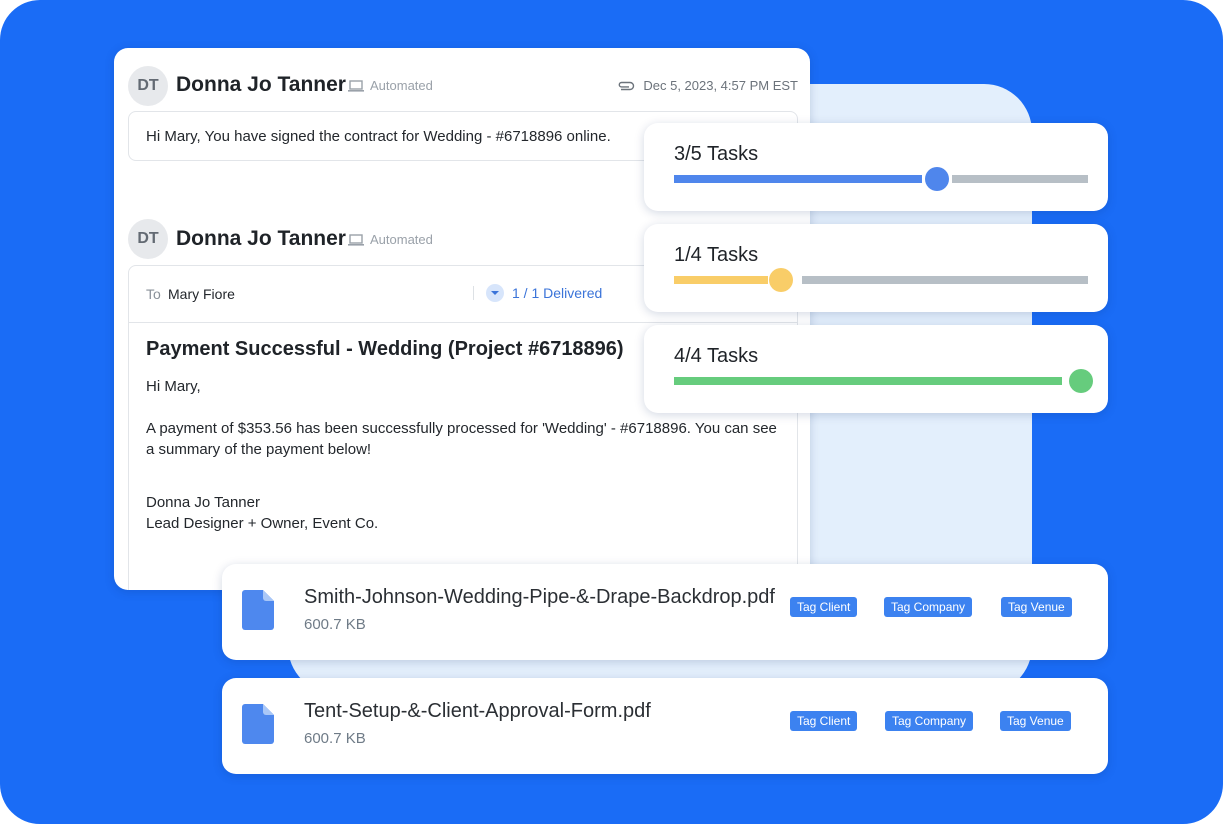  I want to click on chevron-down-icon, so click(495, 293).